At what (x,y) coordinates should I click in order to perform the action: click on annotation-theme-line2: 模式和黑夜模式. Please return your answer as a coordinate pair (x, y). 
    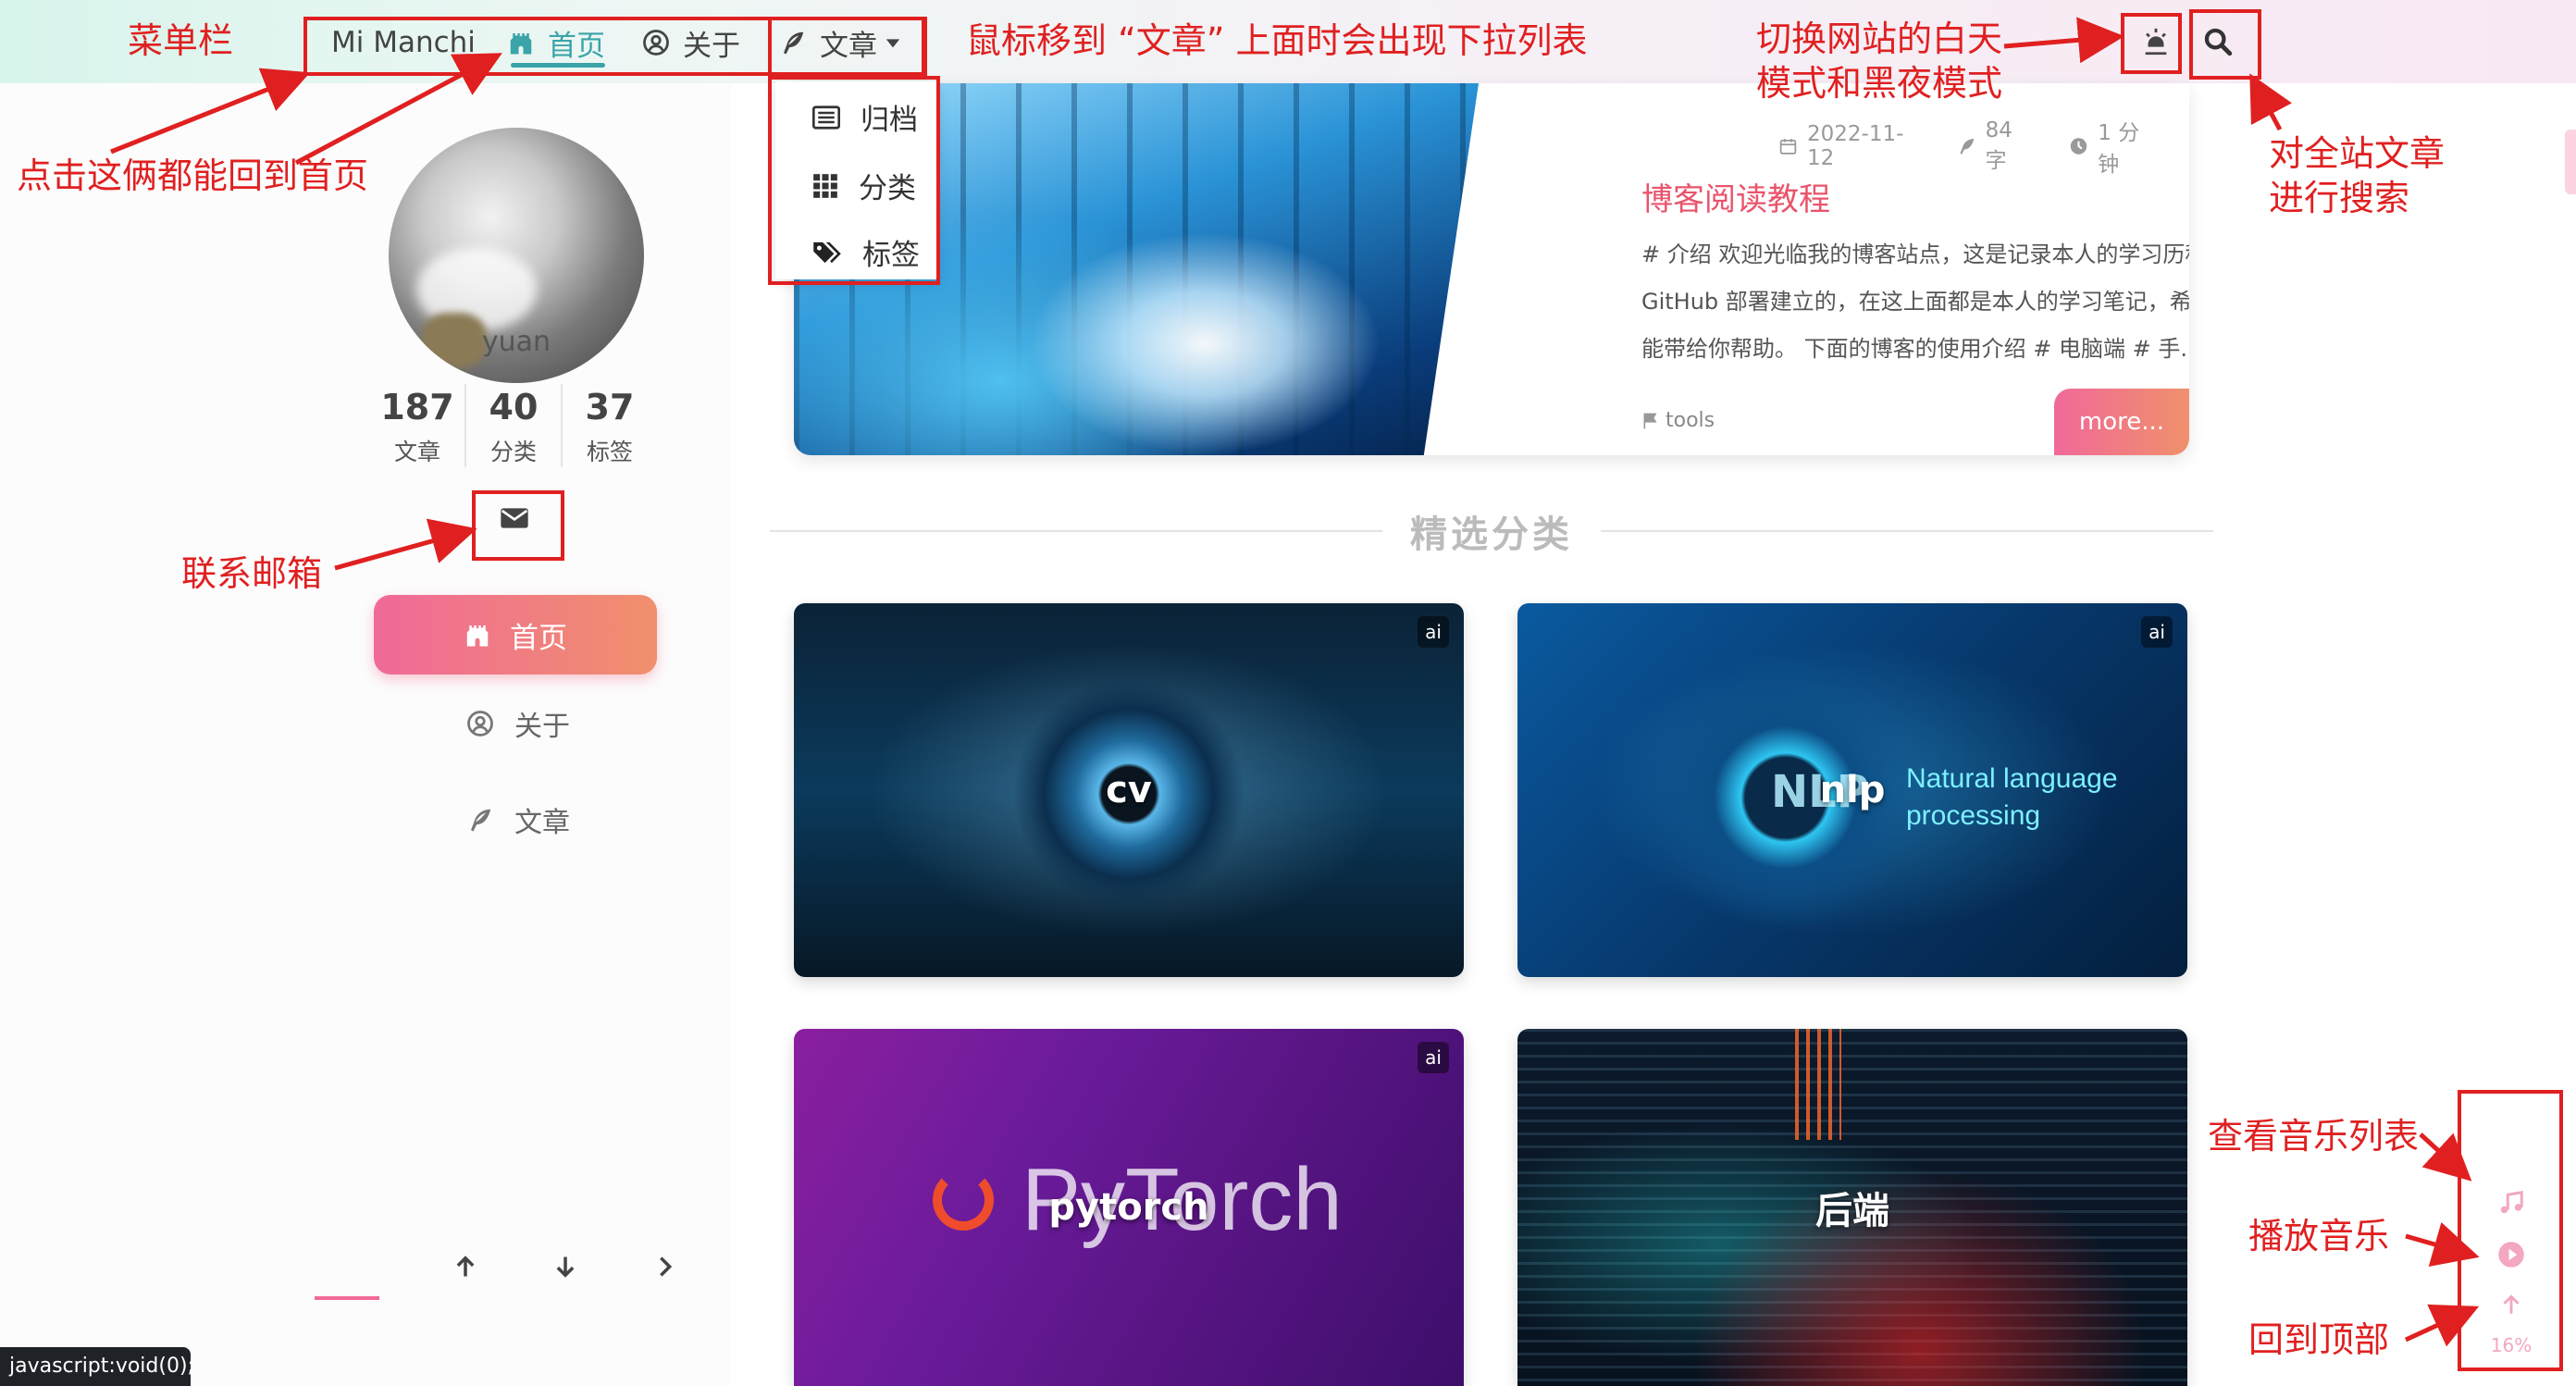
    Looking at the image, I should click on (1880, 83).